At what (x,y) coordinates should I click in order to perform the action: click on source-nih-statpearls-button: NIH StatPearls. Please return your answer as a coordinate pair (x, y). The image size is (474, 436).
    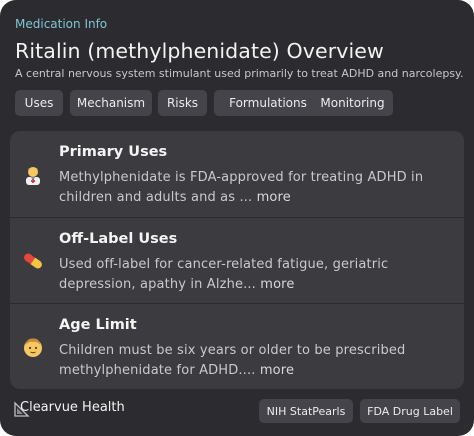
    Looking at the image, I should click on (306, 411).